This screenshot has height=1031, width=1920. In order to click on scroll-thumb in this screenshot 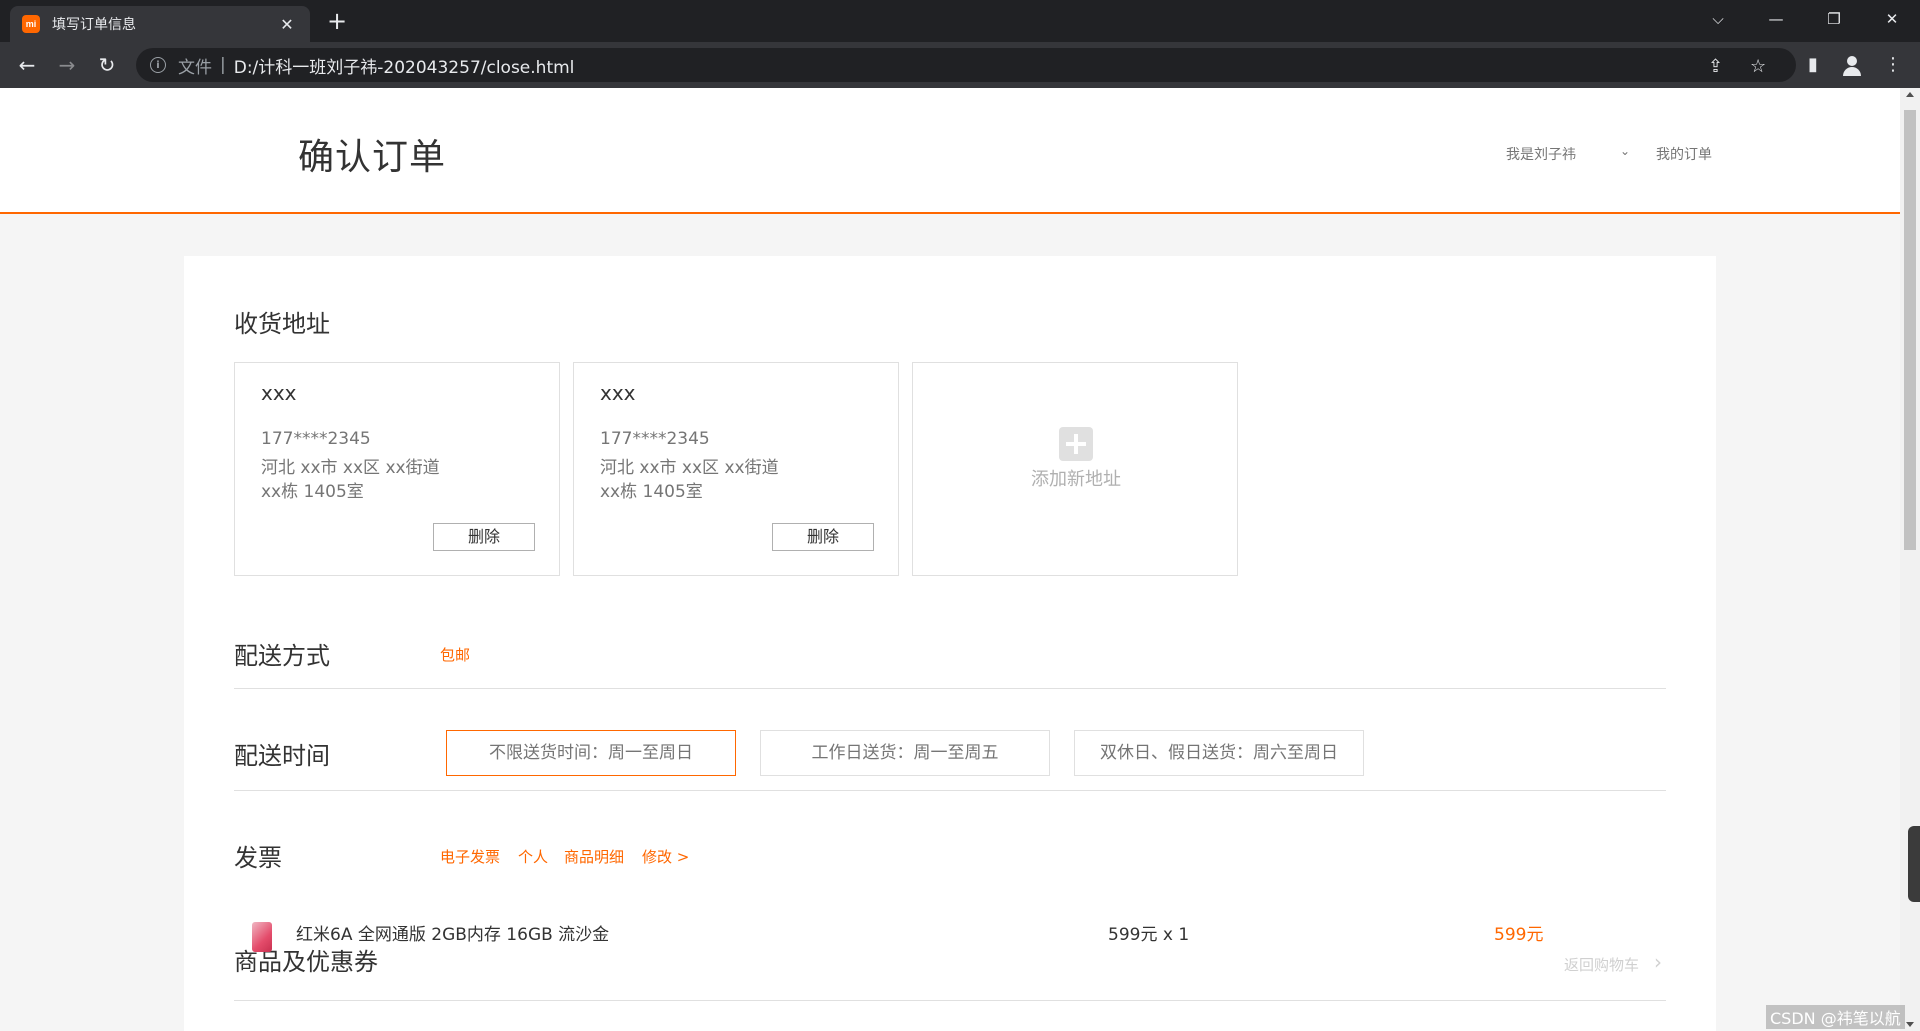, I will do `click(1910, 330)`.